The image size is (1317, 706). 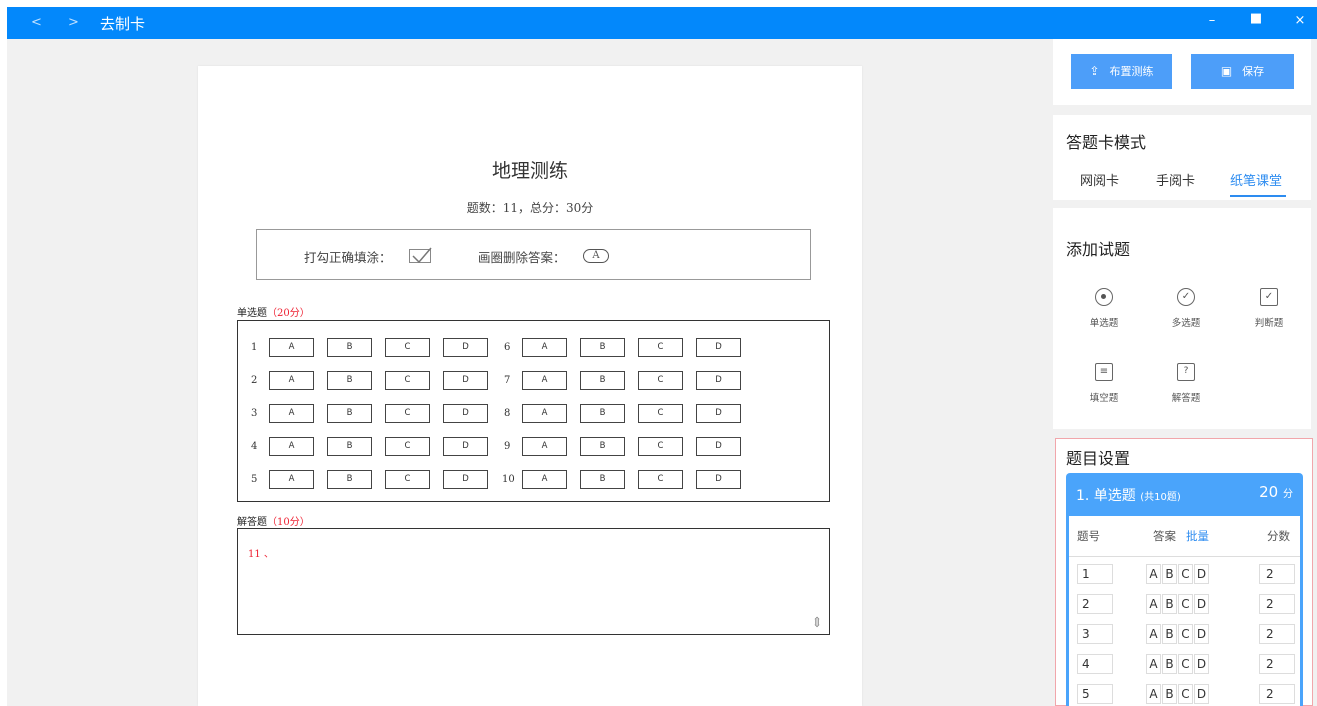 What do you see at coordinates (1095, 634) in the screenshot?
I see `question-number-field: 3` at bounding box center [1095, 634].